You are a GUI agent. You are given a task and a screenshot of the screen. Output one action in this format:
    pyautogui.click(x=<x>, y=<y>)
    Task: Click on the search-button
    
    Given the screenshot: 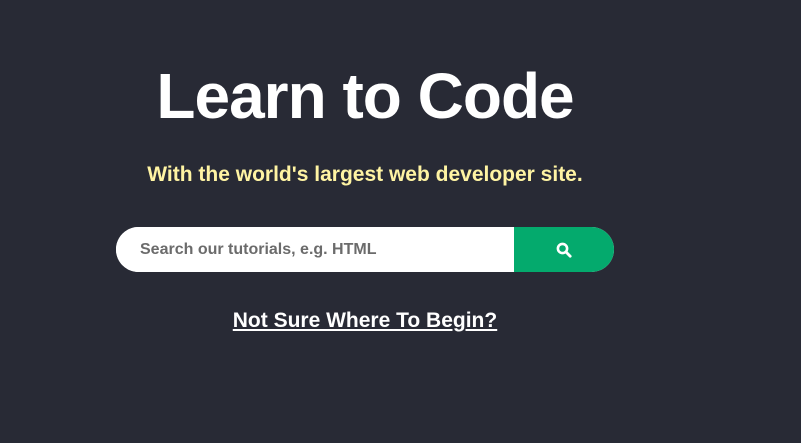 What is the action you would take?
    pyautogui.click(x=564, y=249)
    